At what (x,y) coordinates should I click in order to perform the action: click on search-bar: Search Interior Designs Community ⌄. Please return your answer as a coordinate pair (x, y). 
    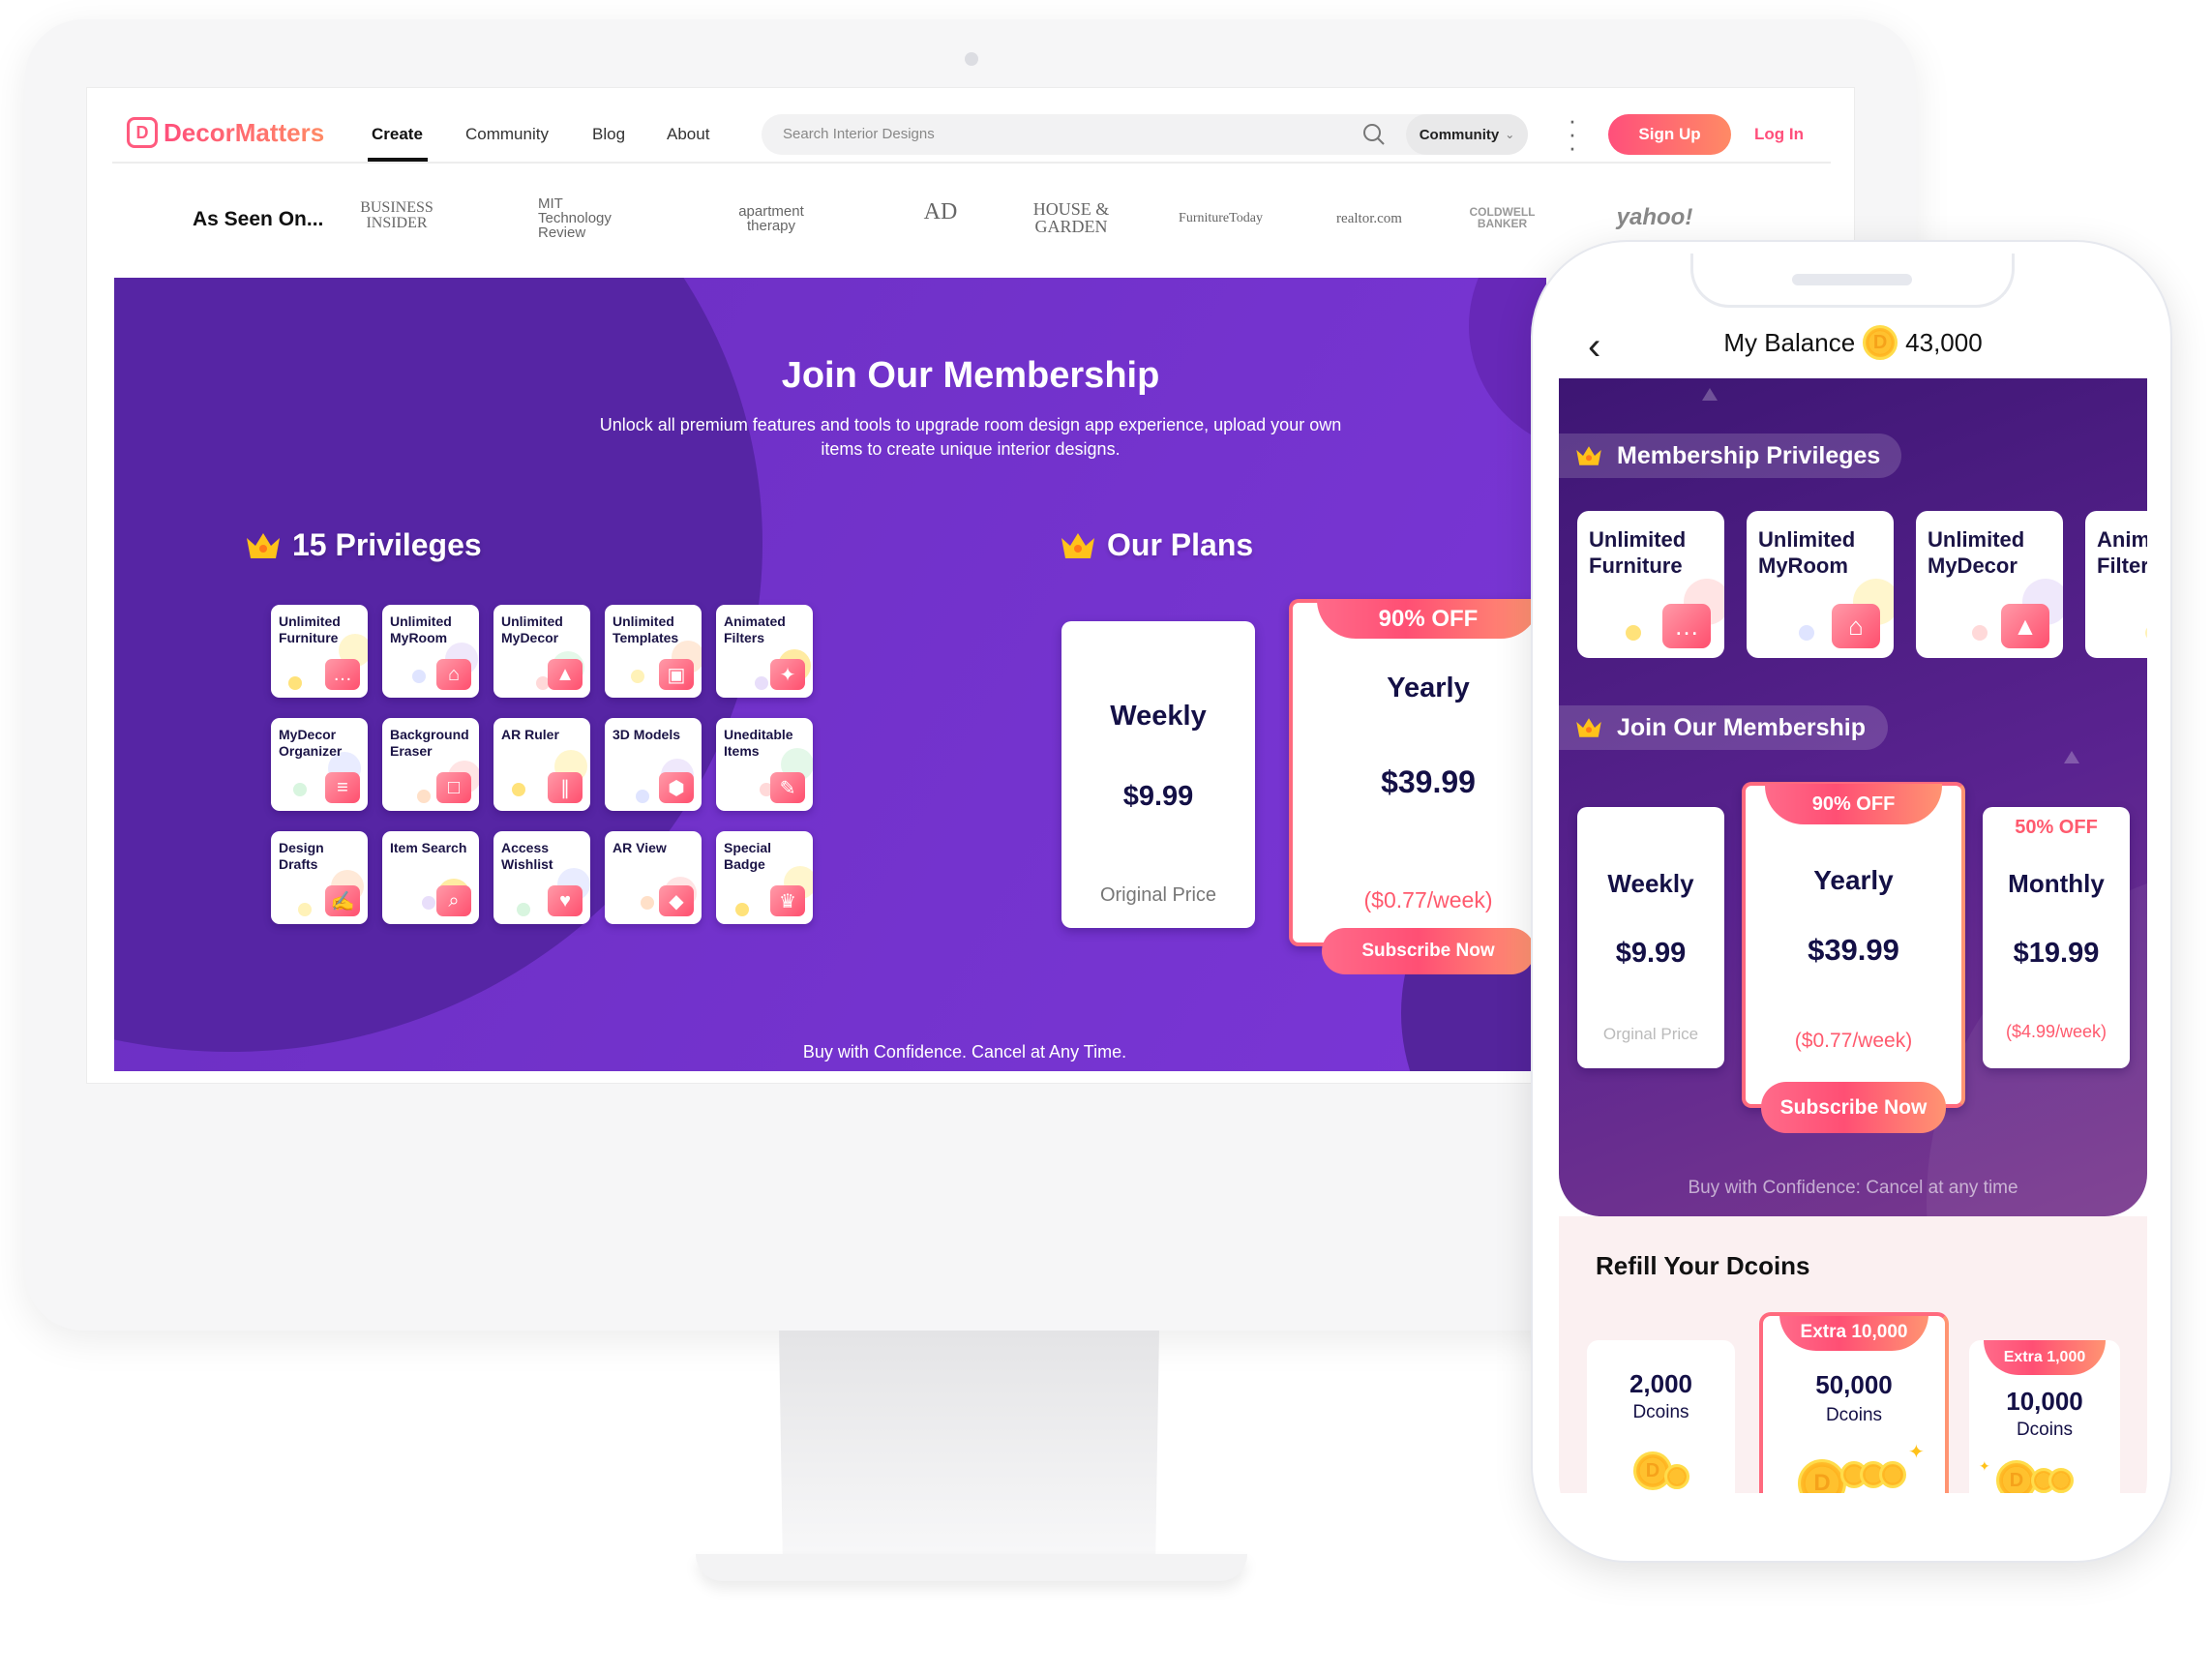
    Looking at the image, I should click on (1145, 134).